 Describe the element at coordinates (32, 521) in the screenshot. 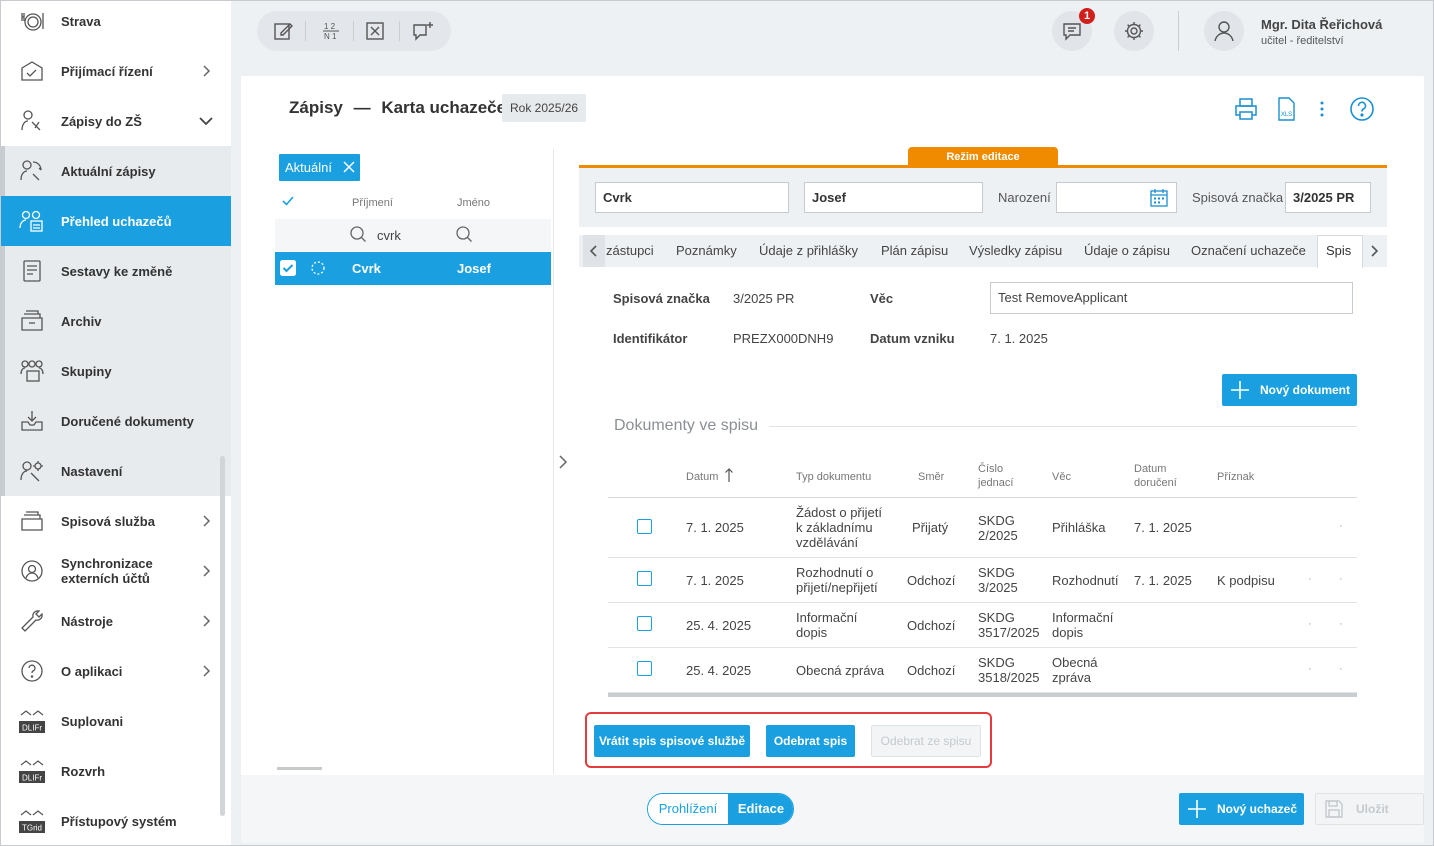

I see `file-service-icon` at that location.